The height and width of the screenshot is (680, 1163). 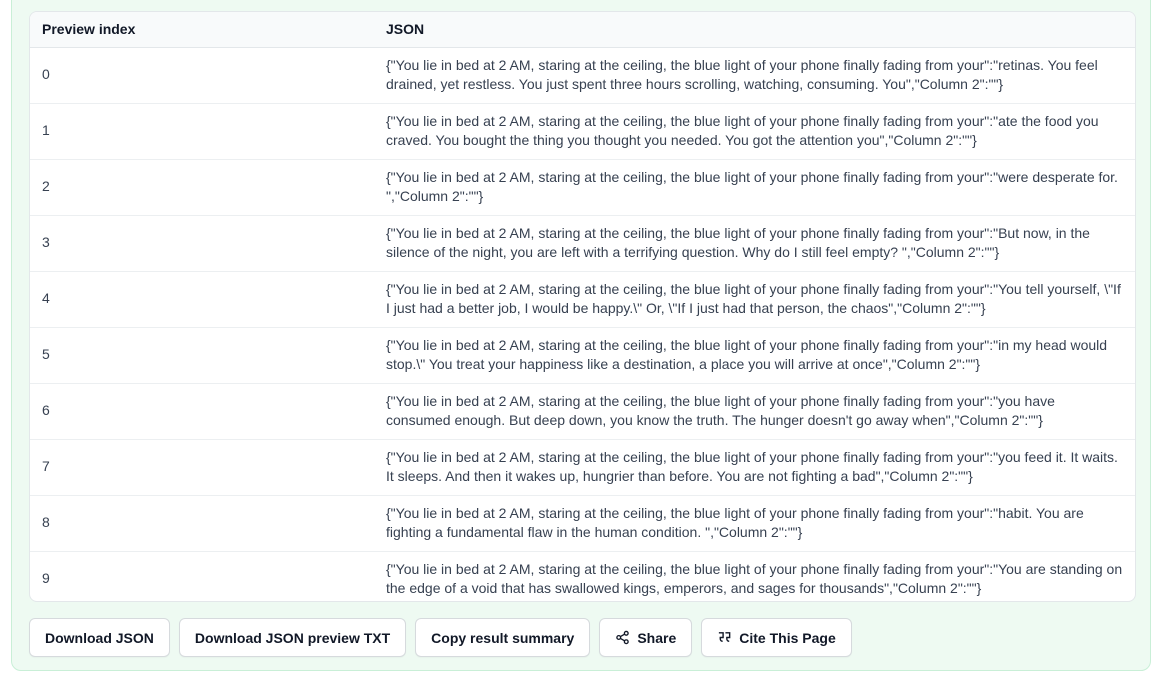 What do you see at coordinates (46, 242) in the screenshot?
I see `cell-preview-index: 3` at bounding box center [46, 242].